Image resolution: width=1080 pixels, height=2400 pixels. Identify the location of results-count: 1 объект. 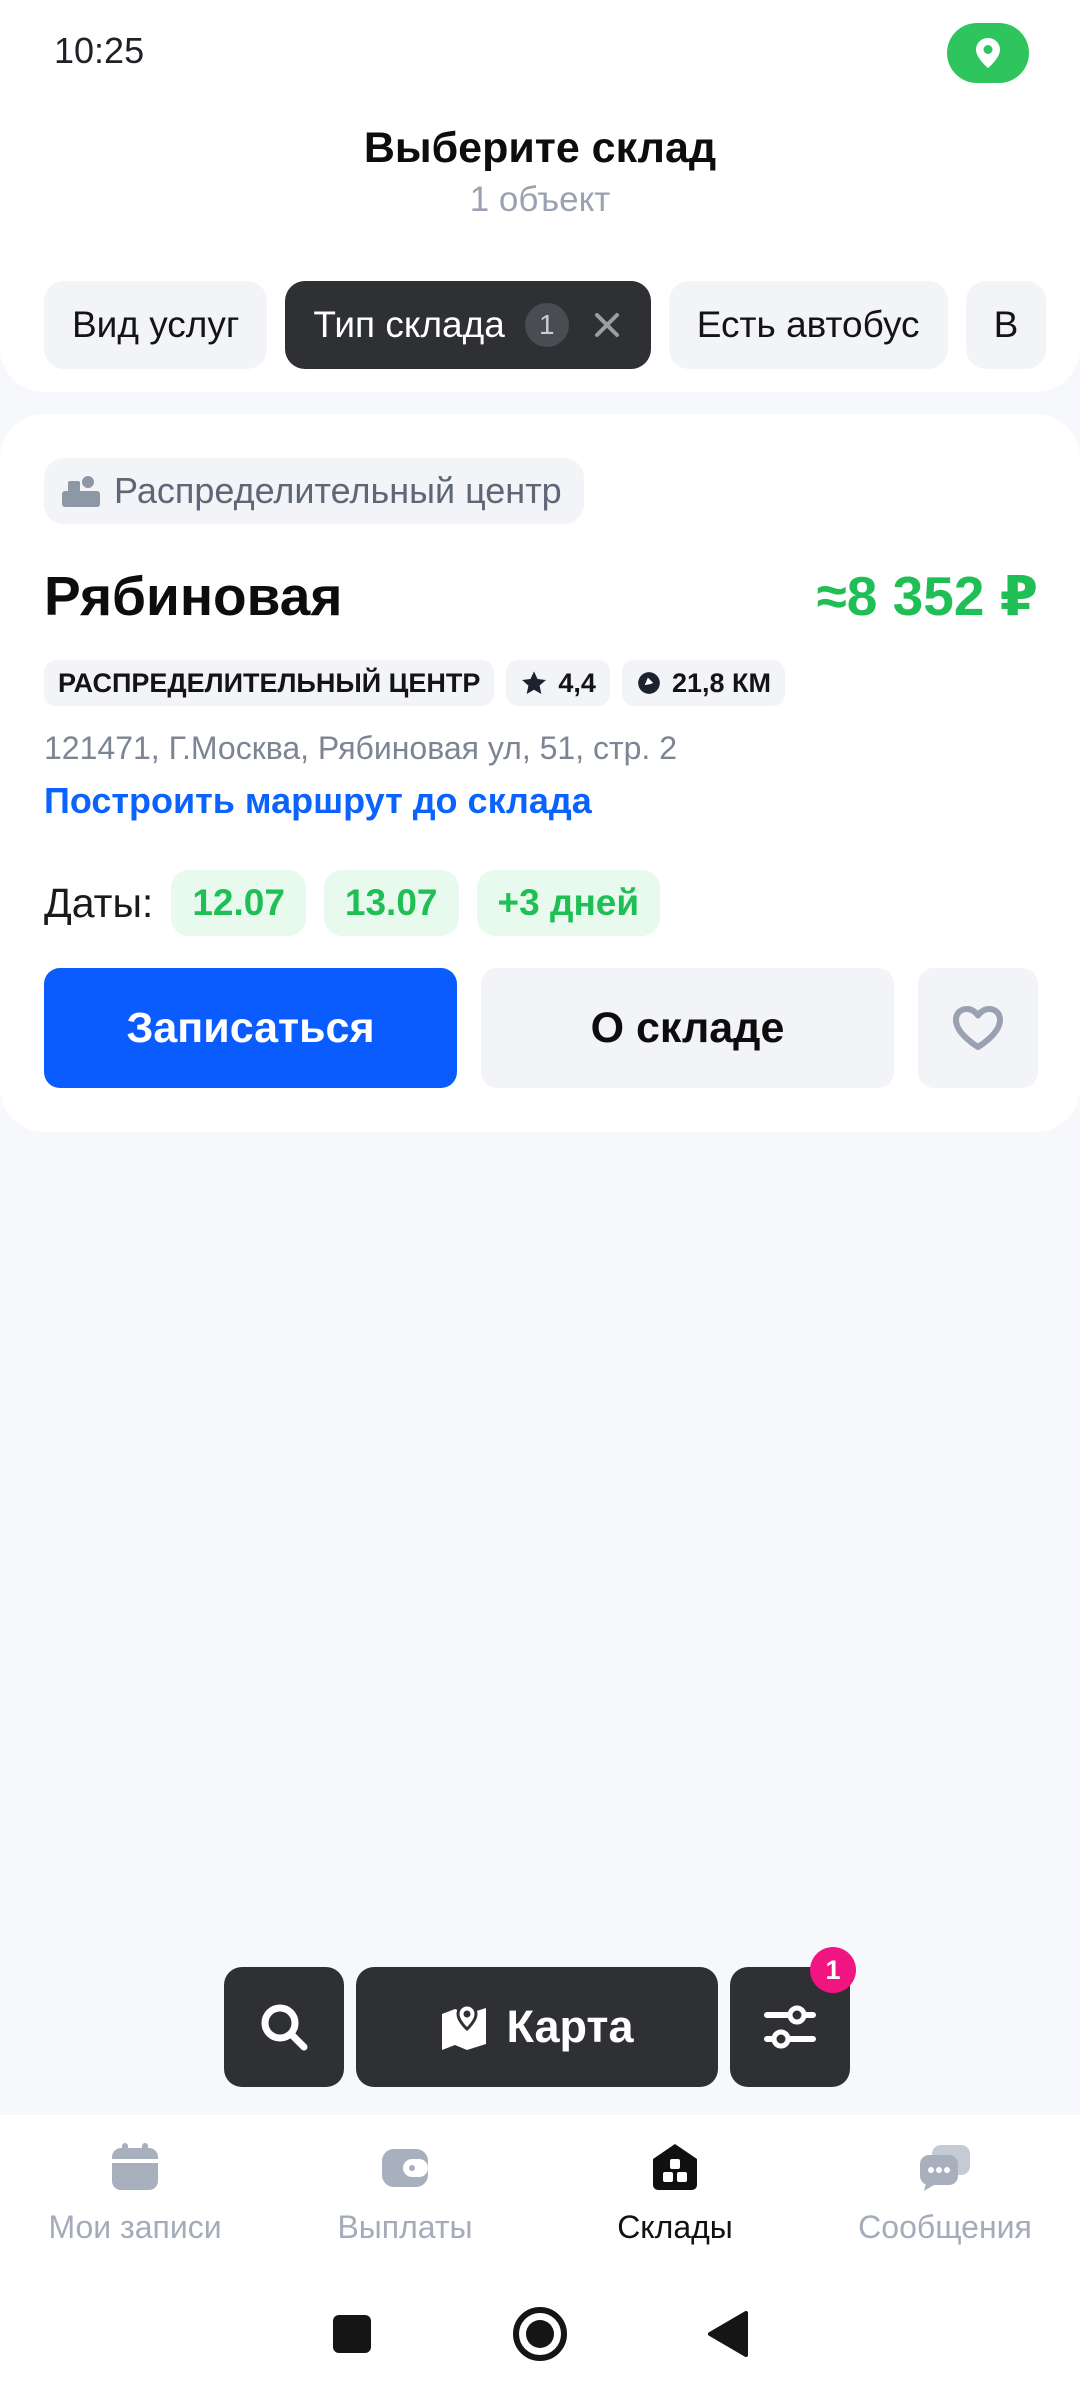
(540, 199).